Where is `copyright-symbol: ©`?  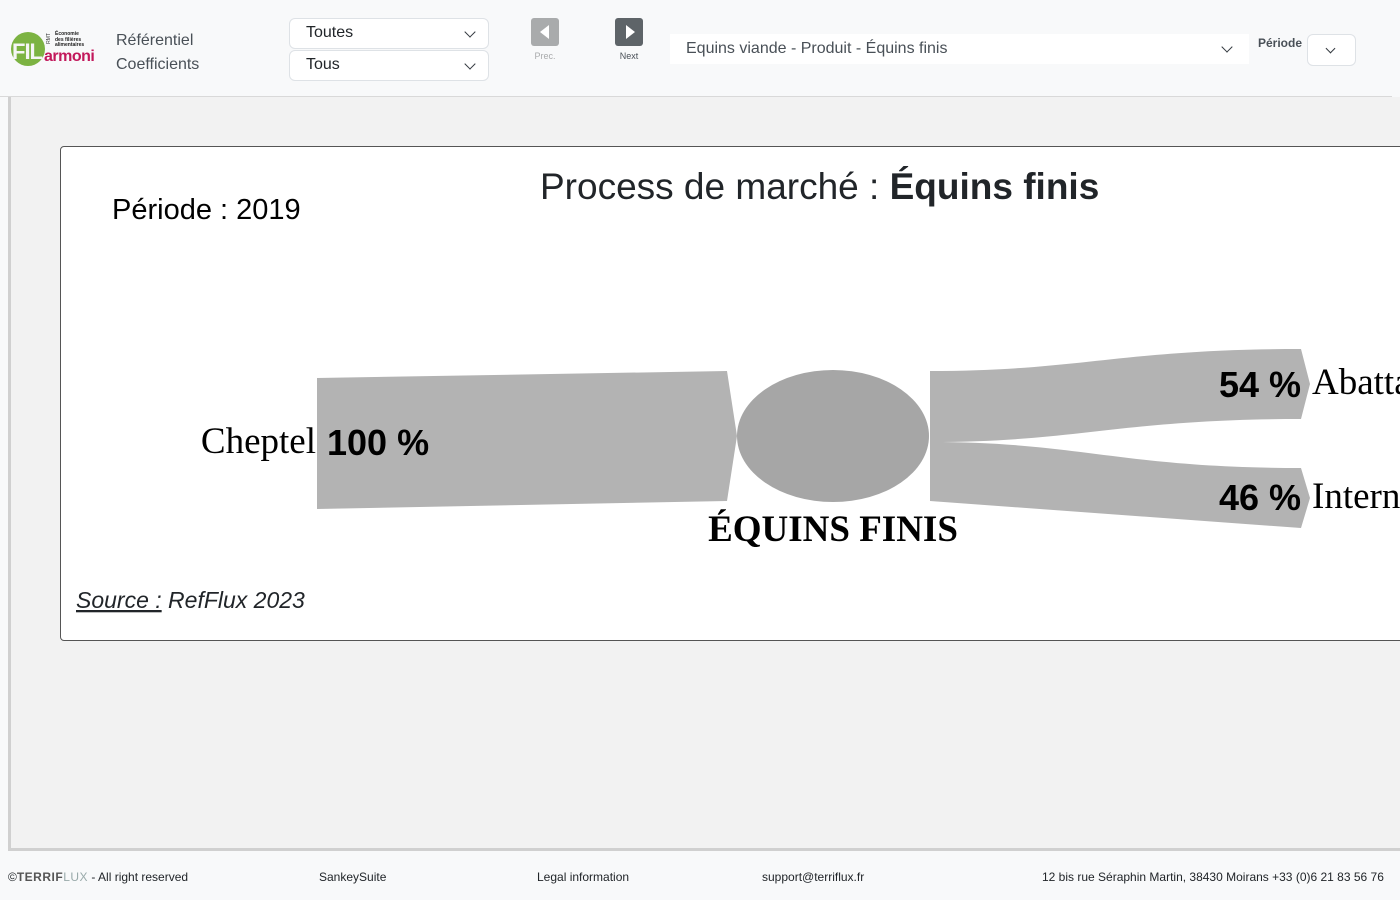 copyright-symbol: © is located at coordinates (12, 877).